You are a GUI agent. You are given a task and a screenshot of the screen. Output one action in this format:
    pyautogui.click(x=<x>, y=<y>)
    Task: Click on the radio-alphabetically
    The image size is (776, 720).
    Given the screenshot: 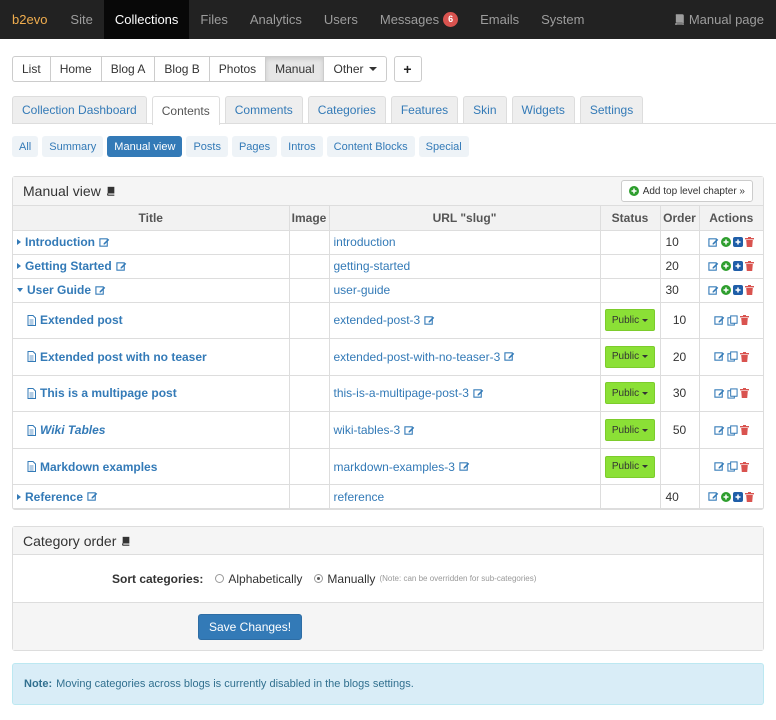 What is the action you would take?
    pyautogui.click(x=220, y=578)
    